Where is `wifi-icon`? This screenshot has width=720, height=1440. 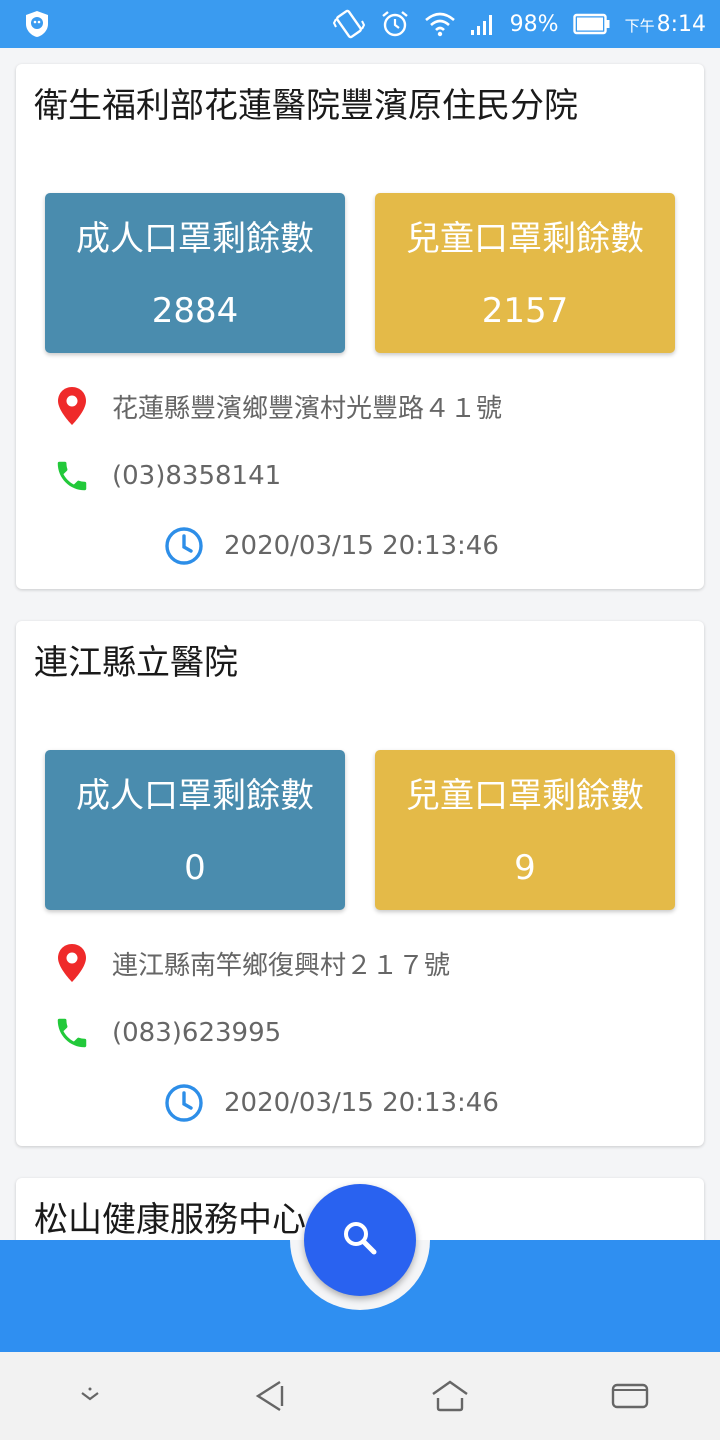
wifi-icon is located at coordinates (440, 24).